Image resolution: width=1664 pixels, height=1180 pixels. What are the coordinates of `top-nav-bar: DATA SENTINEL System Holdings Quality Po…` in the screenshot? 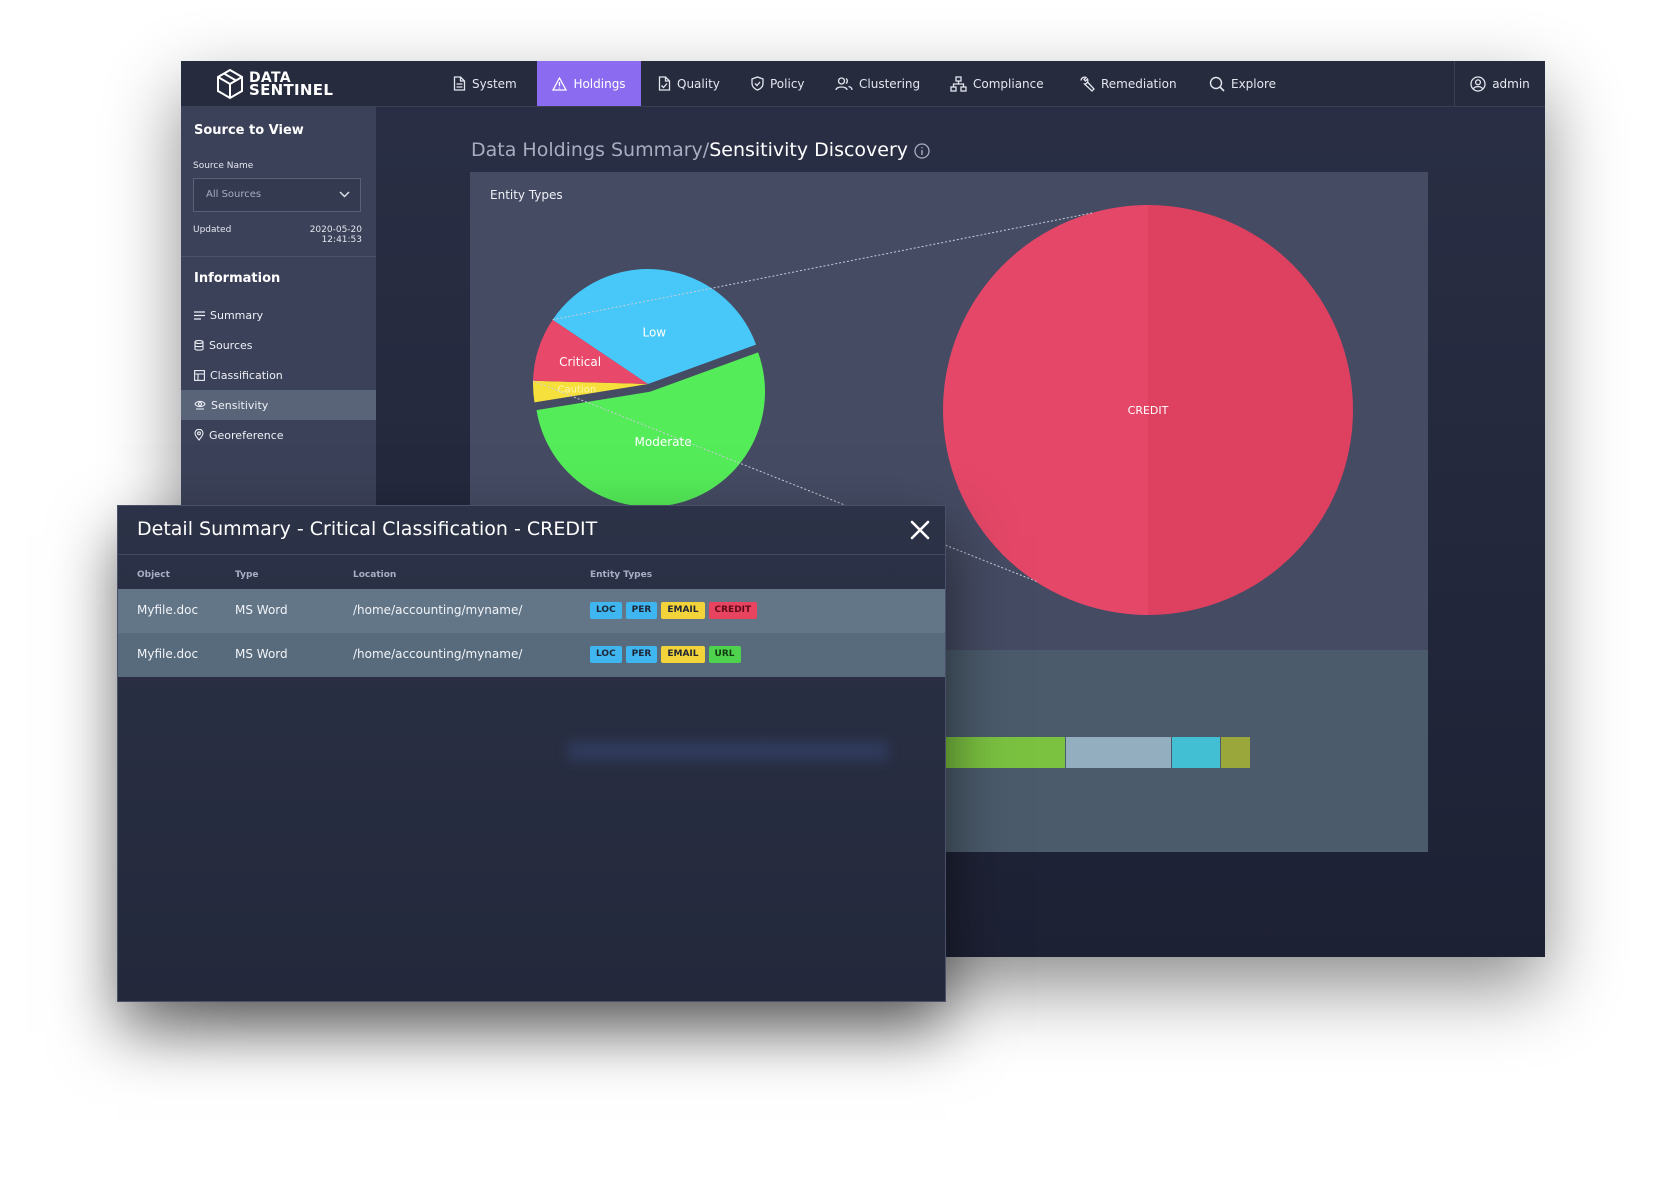 It's located at (863, 84).